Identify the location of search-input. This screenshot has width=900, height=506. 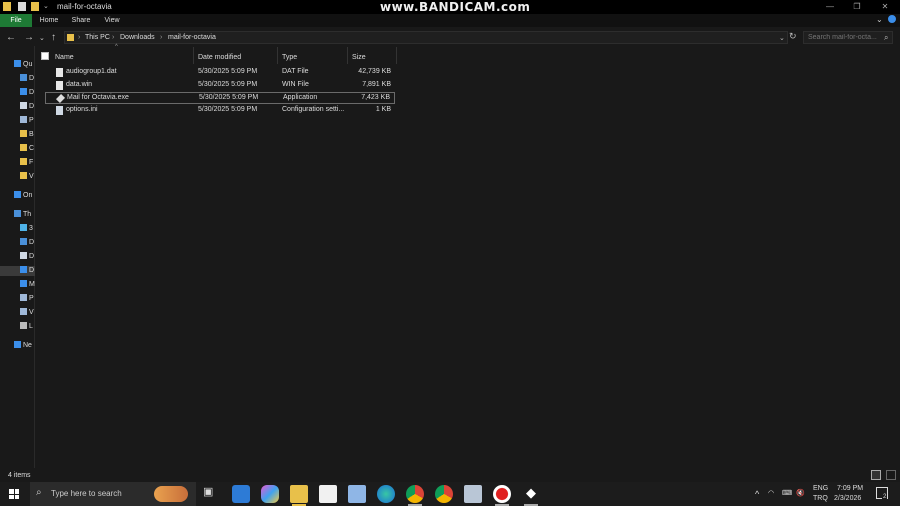
(841, 37).